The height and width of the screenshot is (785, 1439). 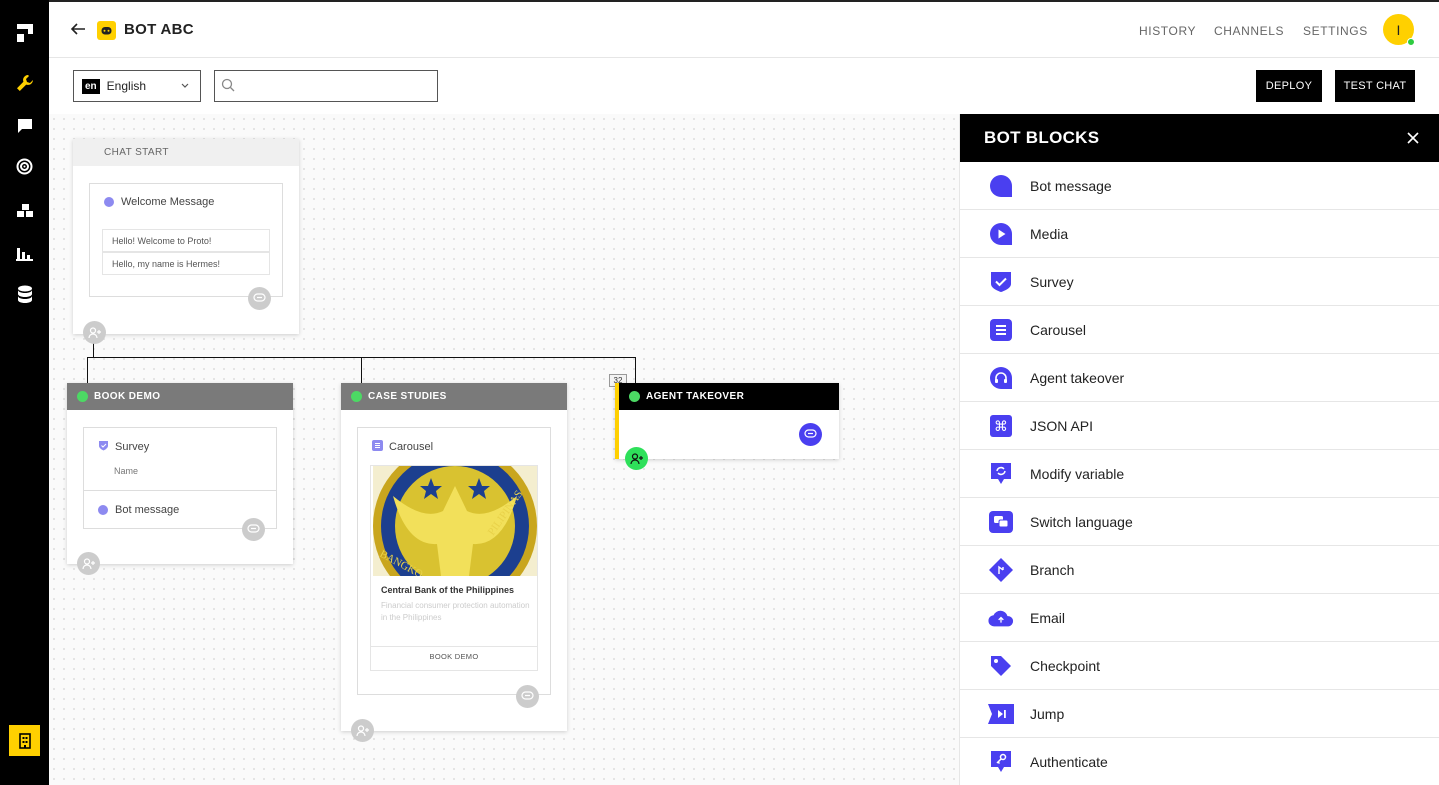 What do you see at coordinates (1001, 282) in the screenshot?
I see `check-shield-icon` at bounding box center [1001, 282].